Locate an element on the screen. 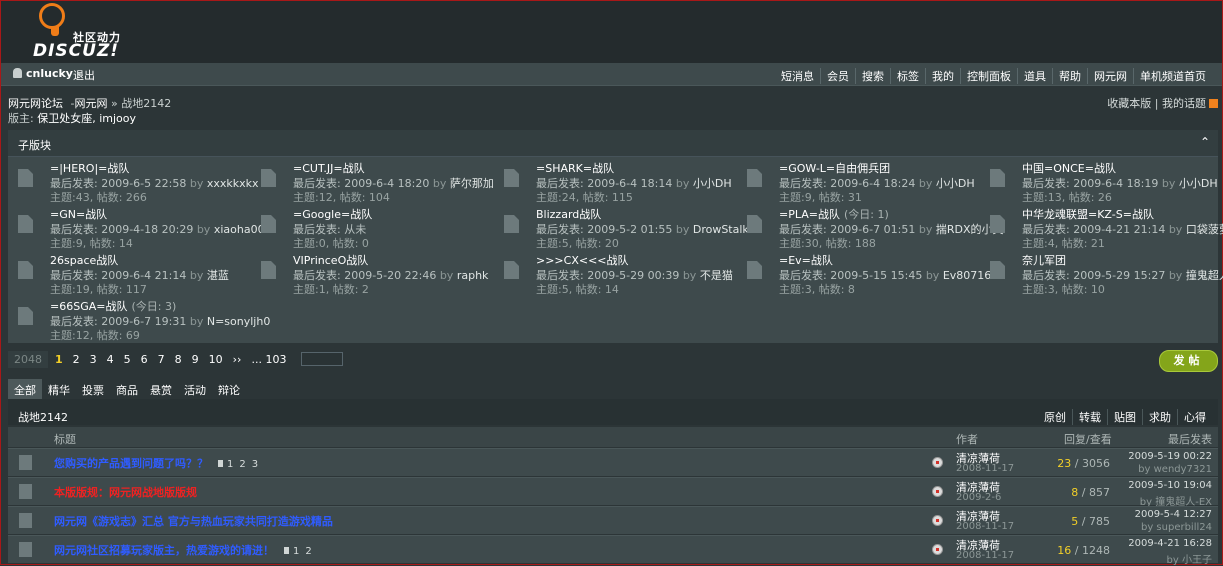 This screenshot has height=566, width=1223. tab-2: 投票 is located at coordinates (93, 389).